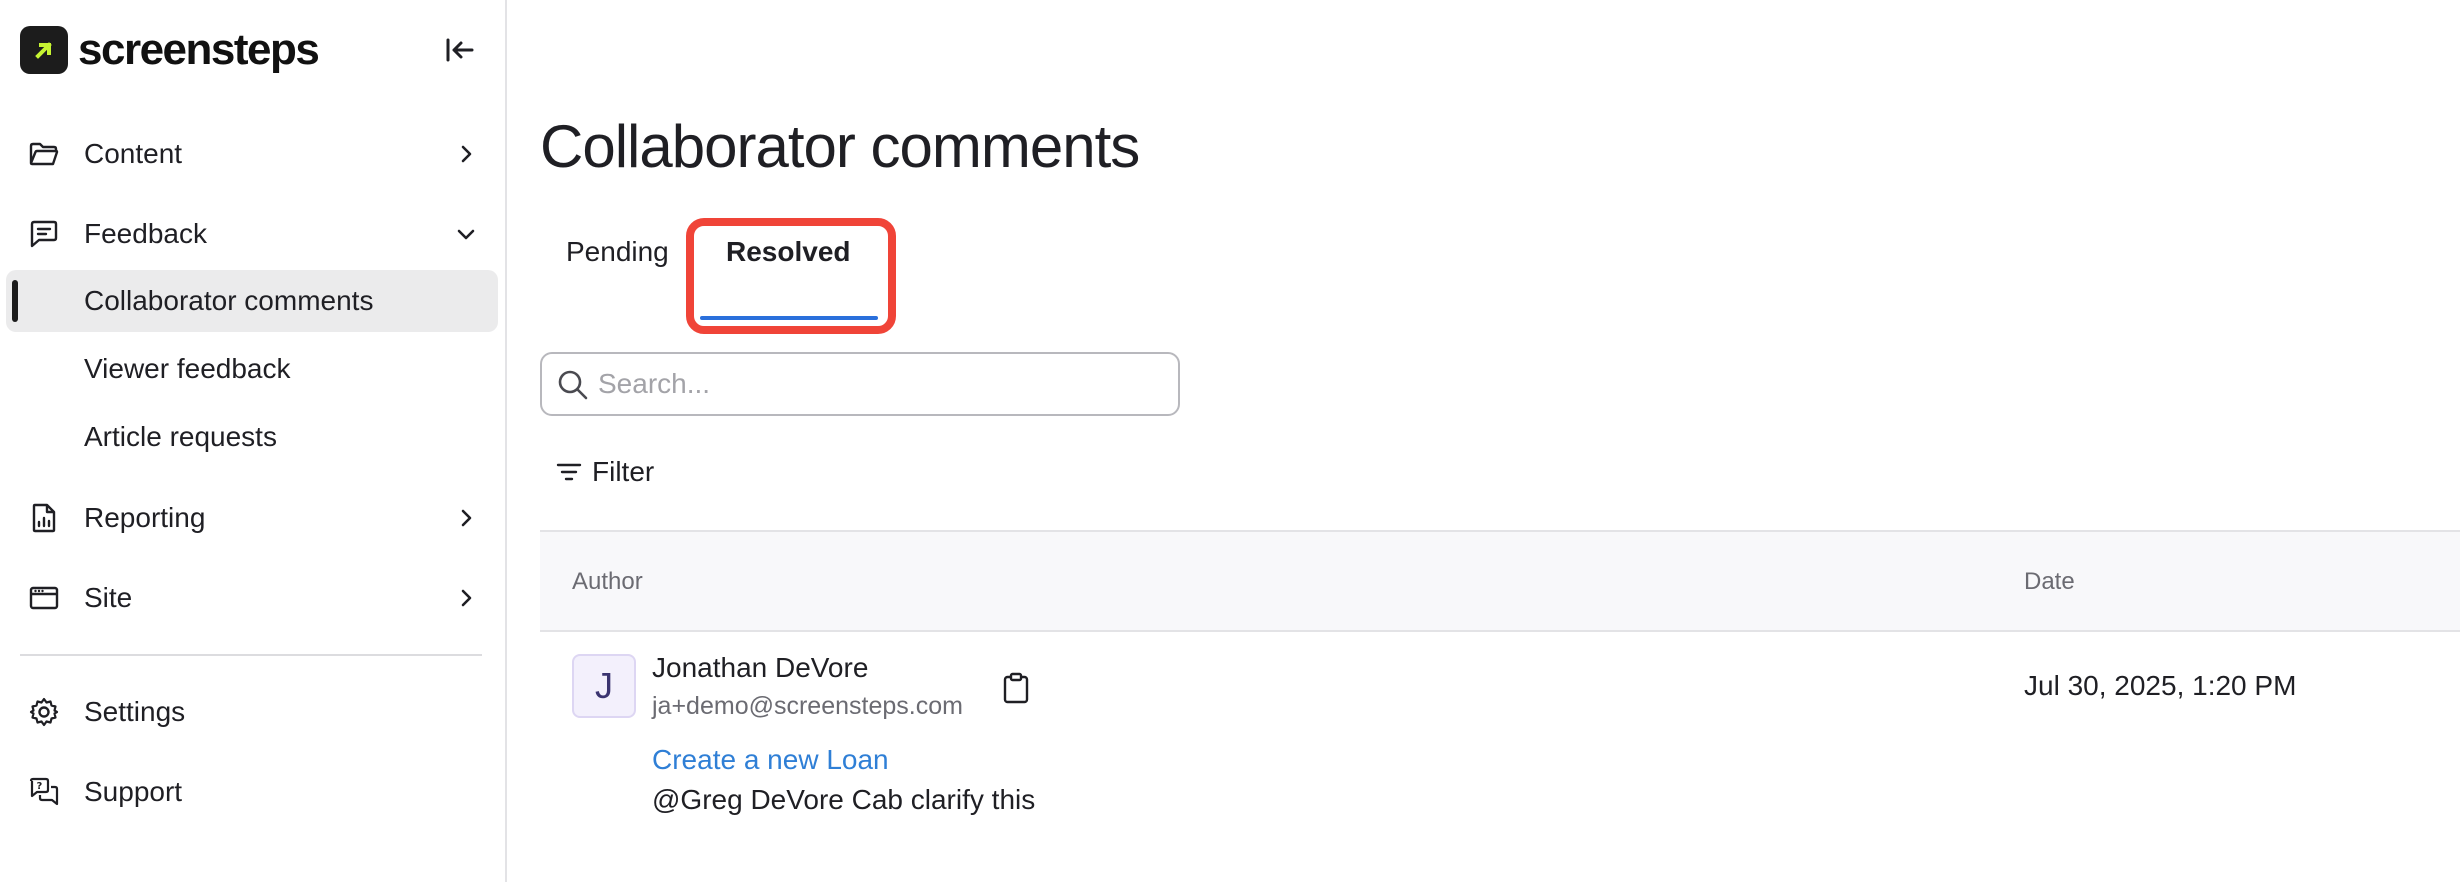 This screenshot has height=882, width=2460. I want to click on chevron-down-icon, so click(466, 234).